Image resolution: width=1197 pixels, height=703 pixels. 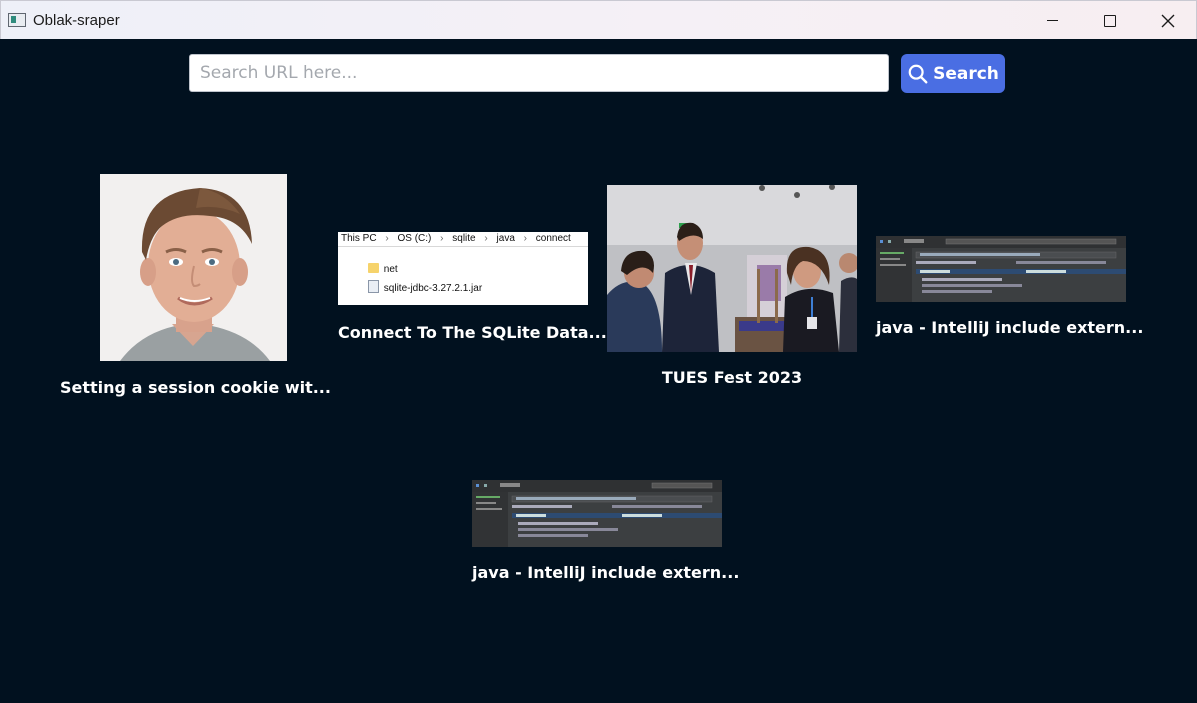 I want to click on explorer-file-row: sqlite-jdbc-3.27.2.1.jar, so click(x=425, y=287).